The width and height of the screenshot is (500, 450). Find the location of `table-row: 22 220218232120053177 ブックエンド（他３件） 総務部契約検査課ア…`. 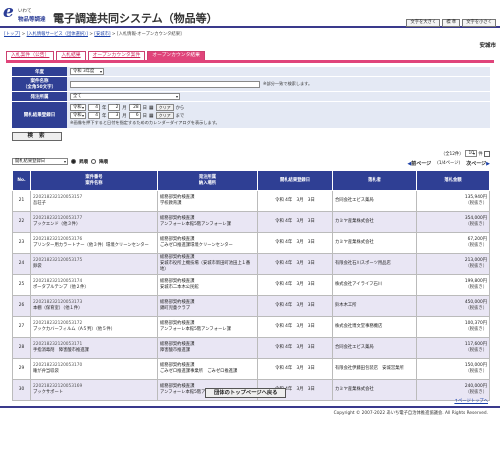

table-row: 22 220218232120053177 ブックエンド（他３件） 総務部契約検査課ア… is located at coordinates (251, 222).